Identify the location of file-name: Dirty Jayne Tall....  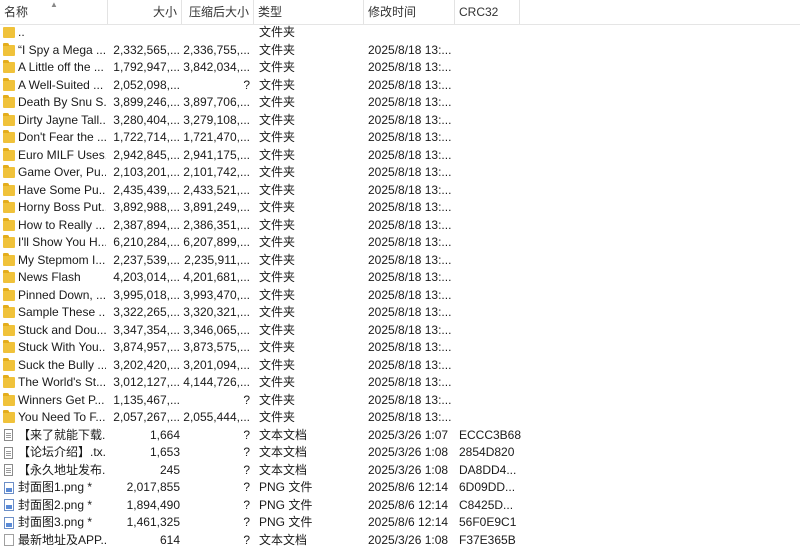
(62, 119).